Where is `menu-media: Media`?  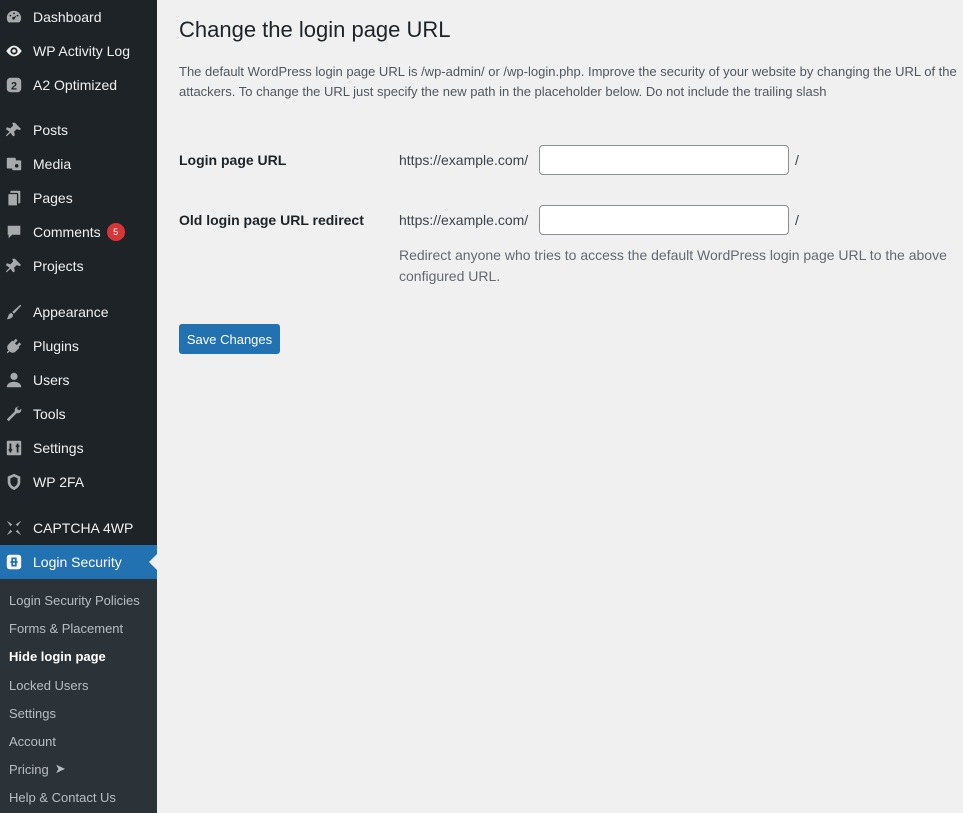
menu-media: Media is located at coordinates (78, 164).